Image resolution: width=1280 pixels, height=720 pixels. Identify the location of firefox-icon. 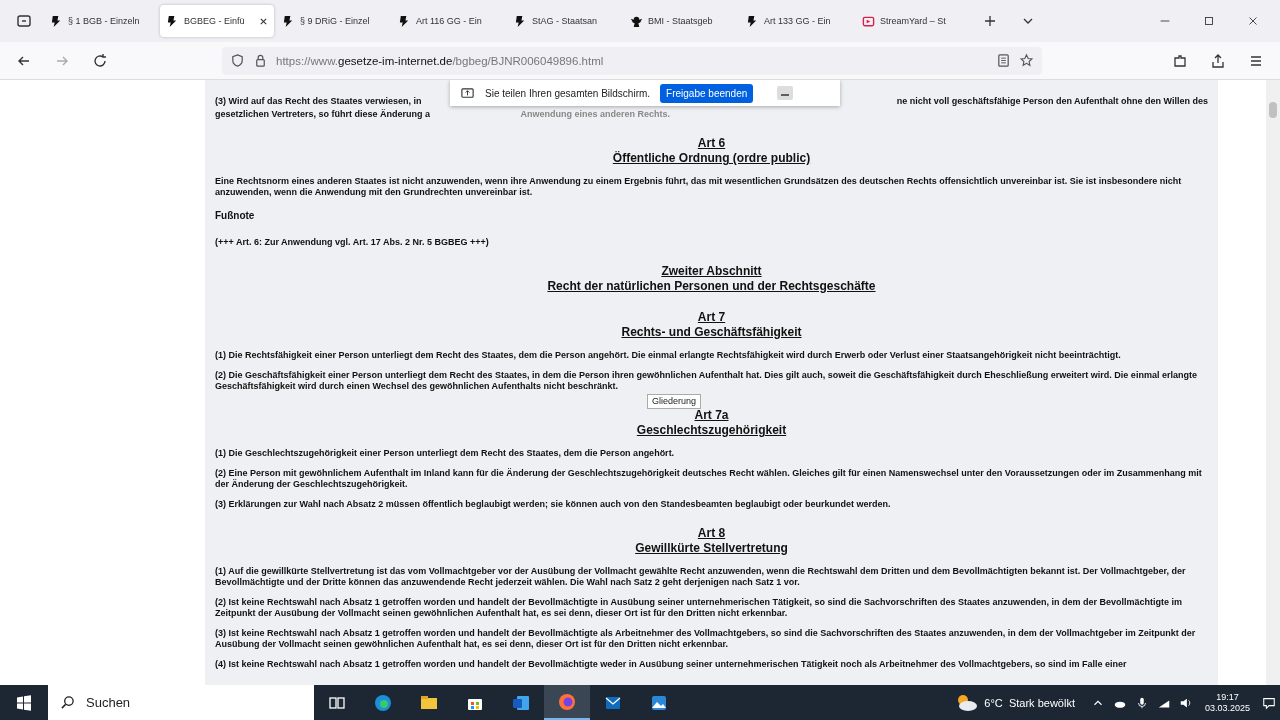
(567, 701).